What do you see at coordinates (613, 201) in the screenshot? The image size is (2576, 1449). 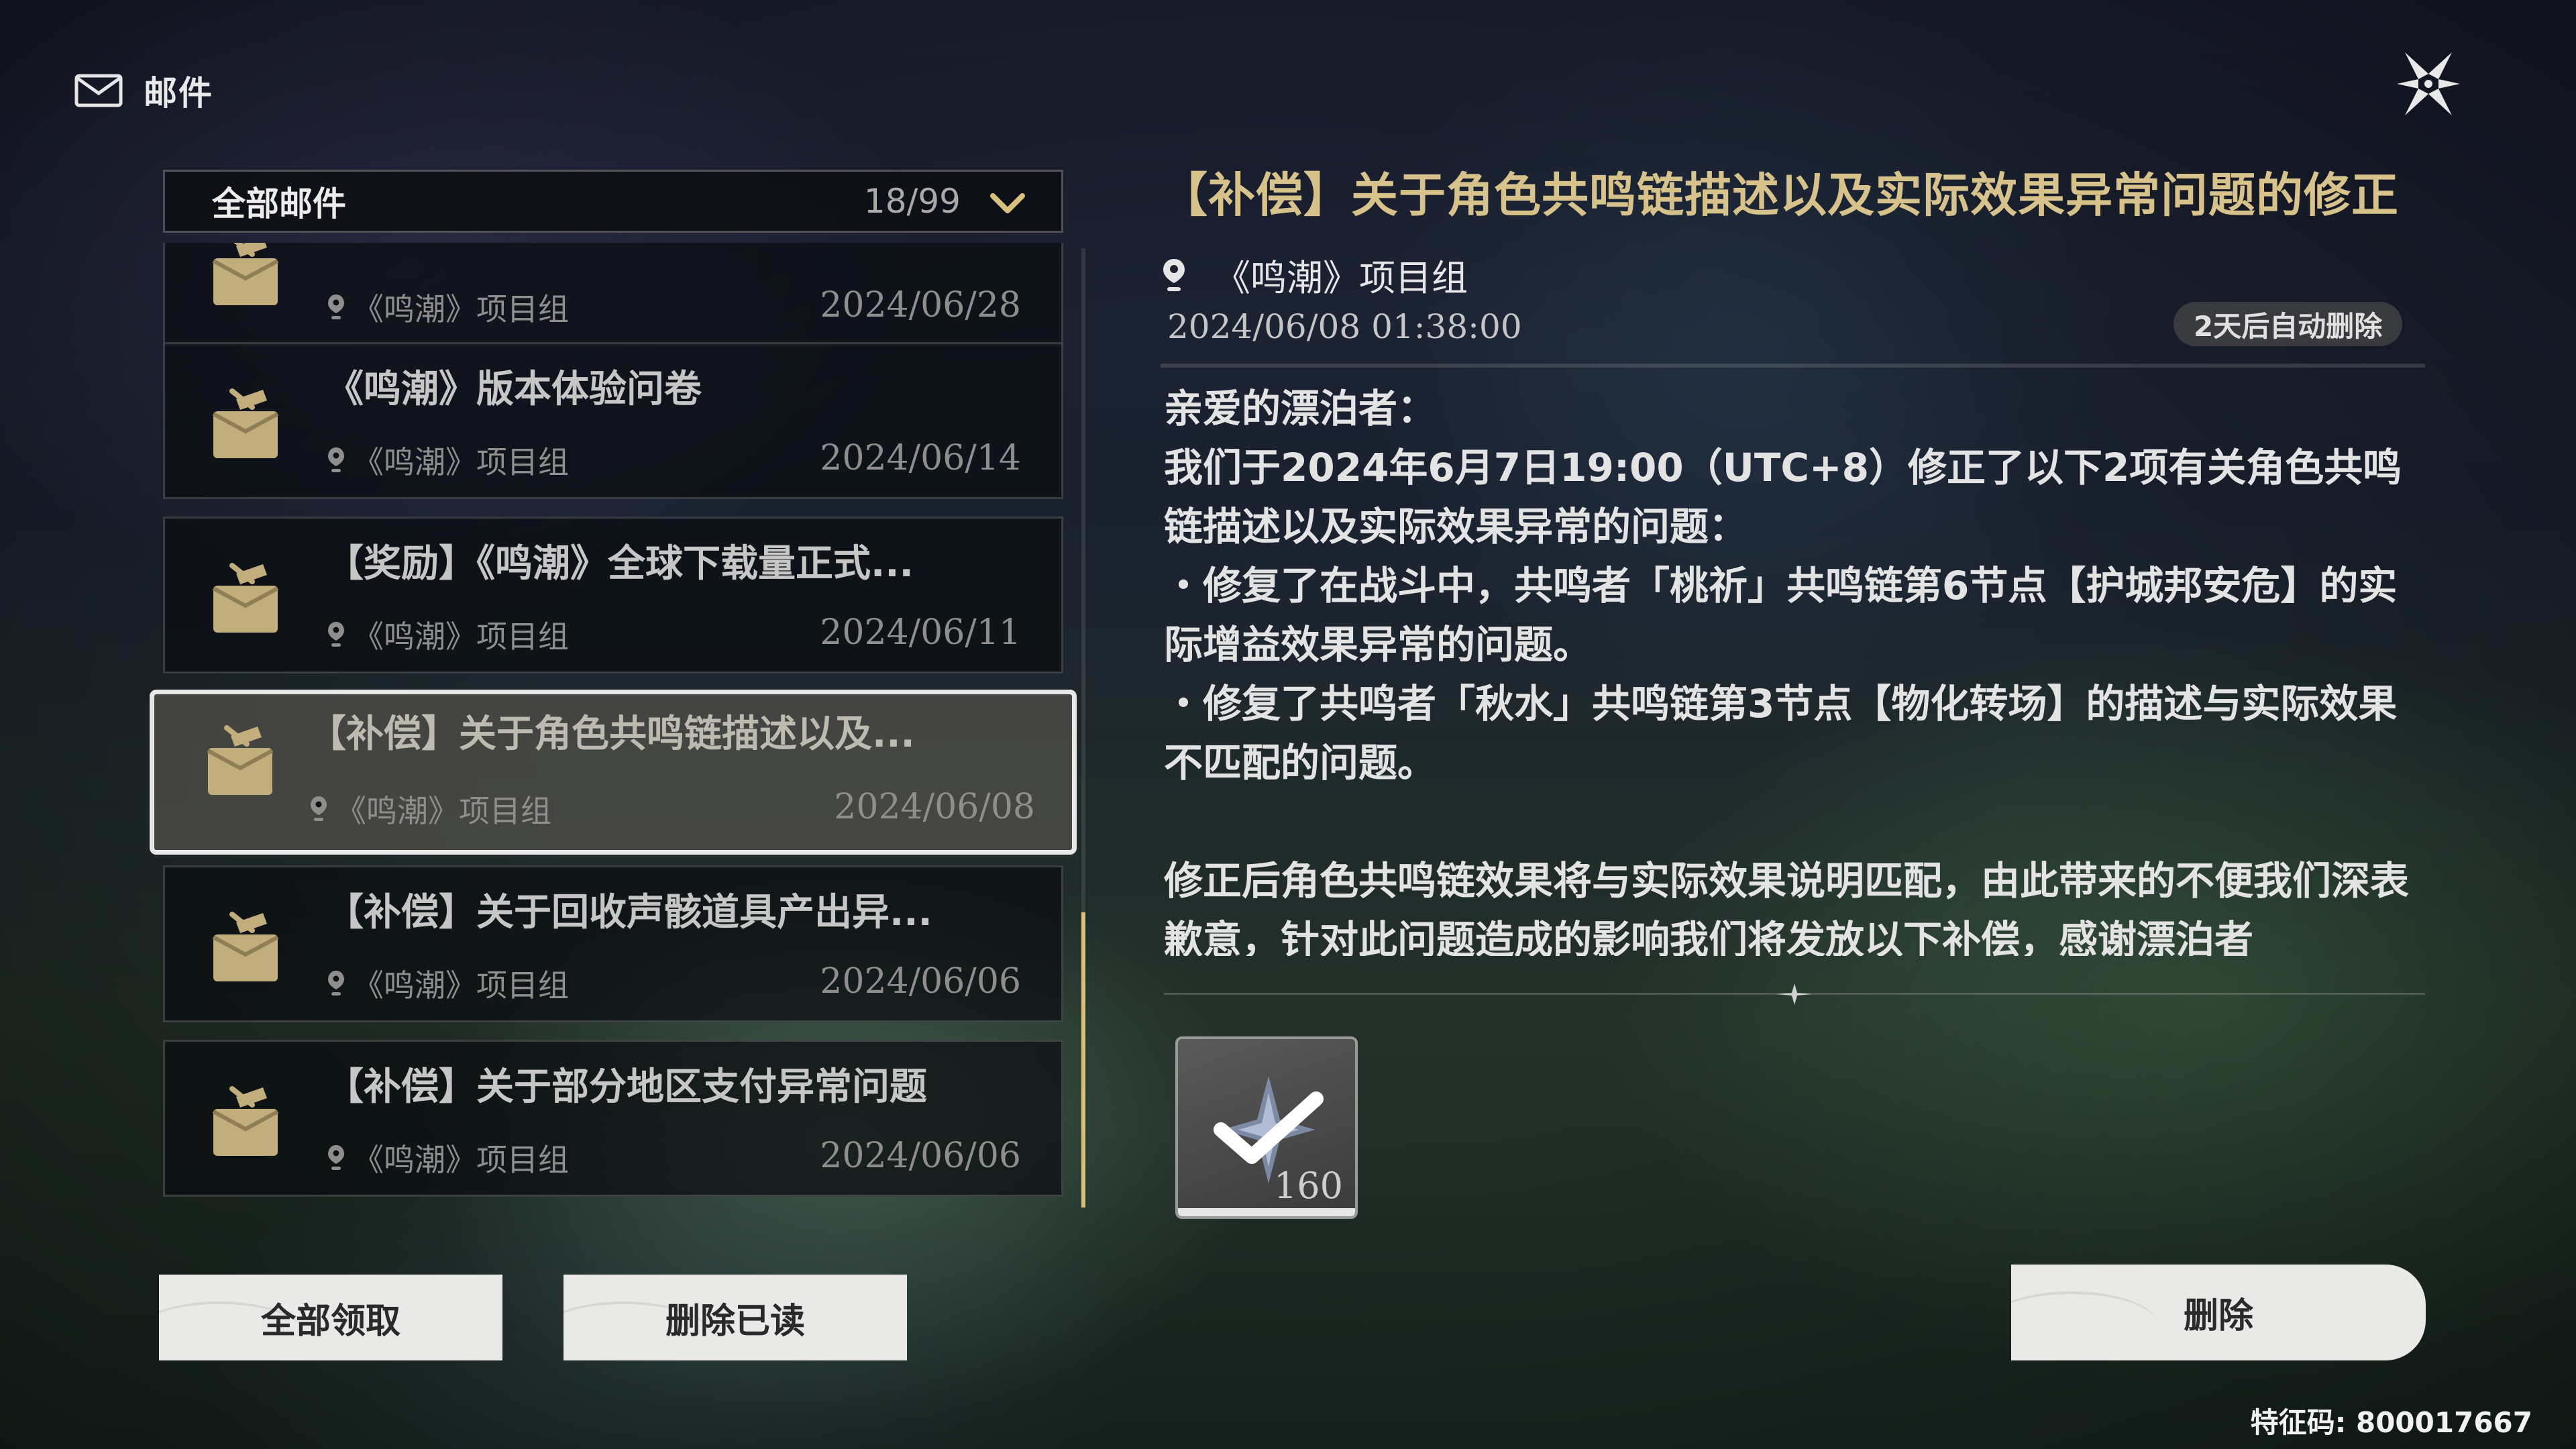 I see `mail-filter-dropdown: 全部邮件 18/99` at bounding box center [613, 201].